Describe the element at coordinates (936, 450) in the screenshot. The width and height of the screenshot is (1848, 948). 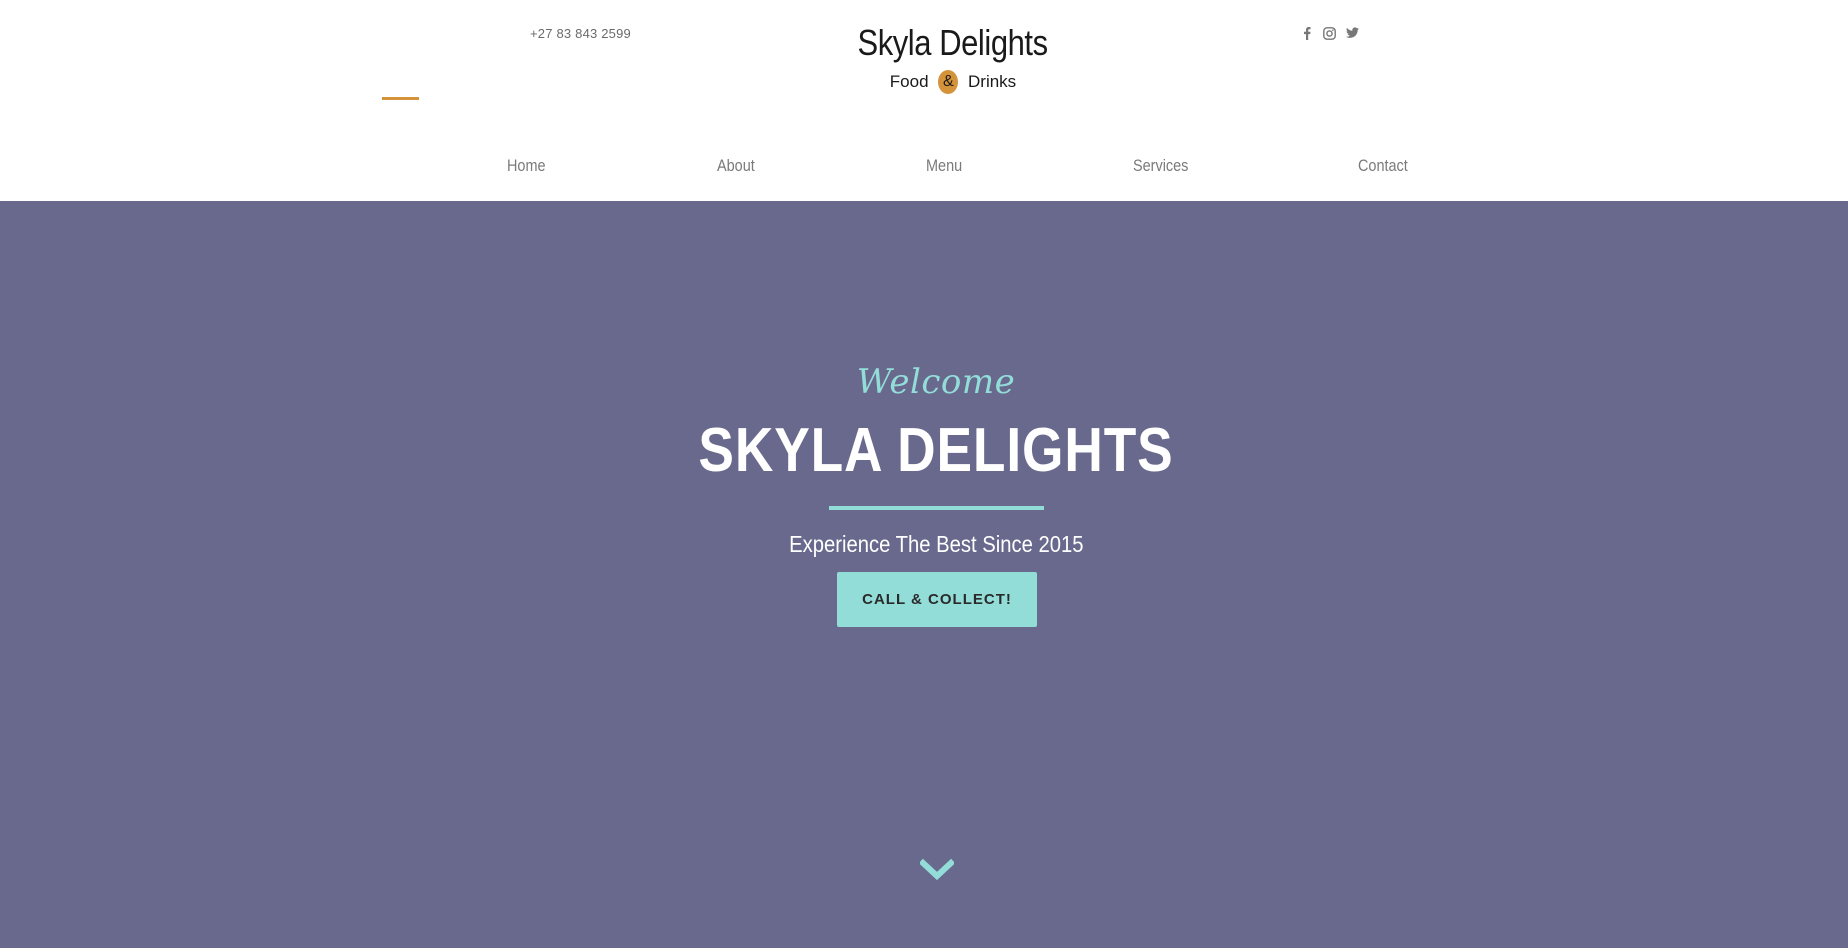
I see `hero-title: SKYLA DELIGHTS` at that location.